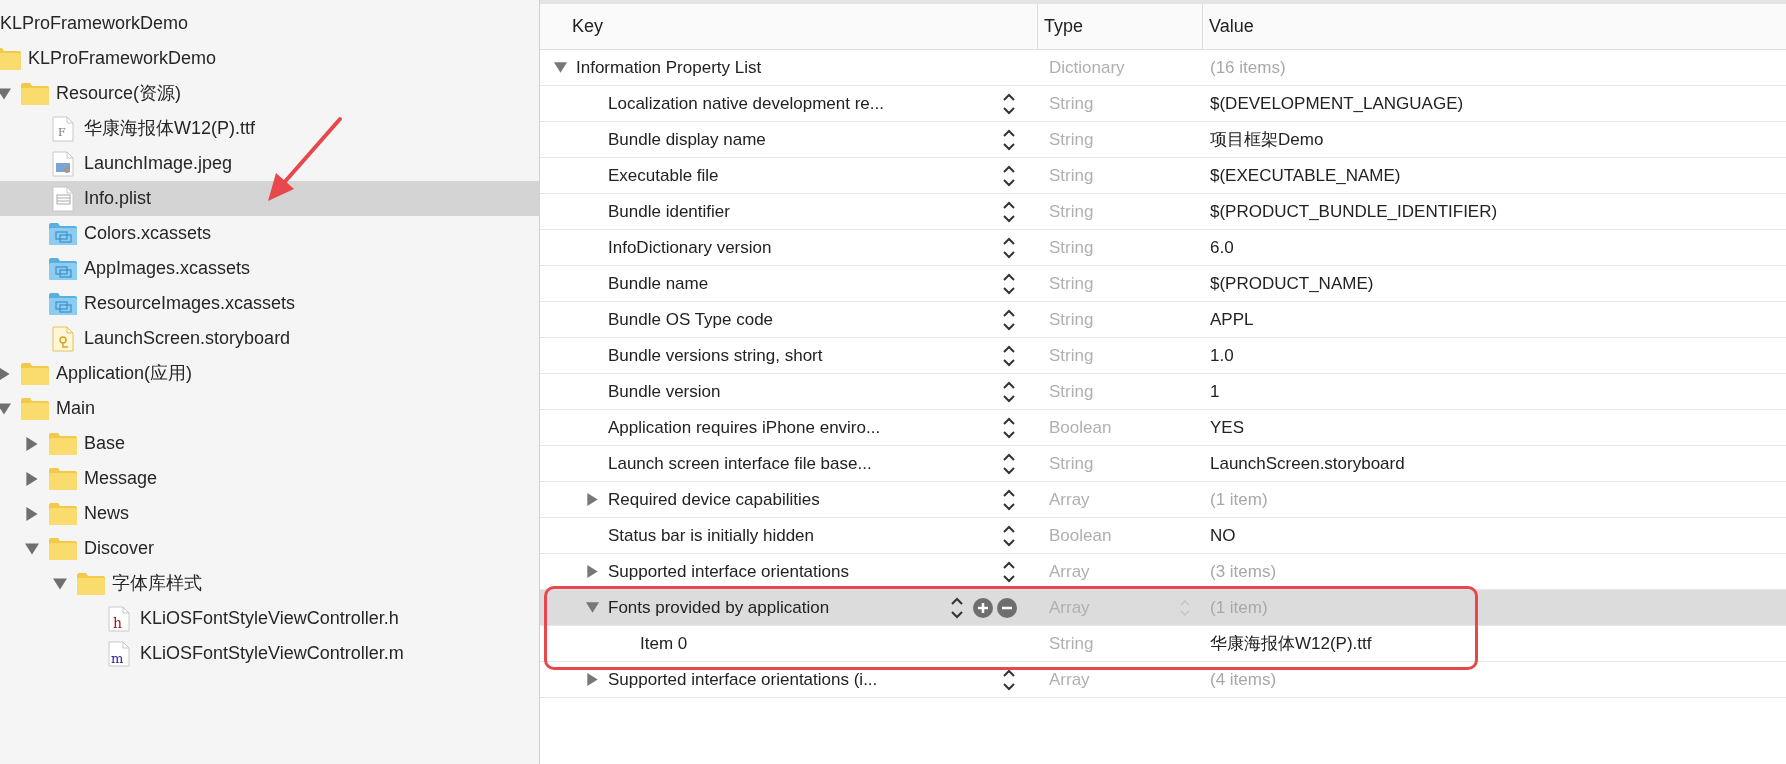 The image size is (1786, 764). What do you see at coordinates (1336, 103) in the screenshot?
I see `value-text: $(DEVELOPMENT_LANGUAGE)` at bounding box center [1336, 103].